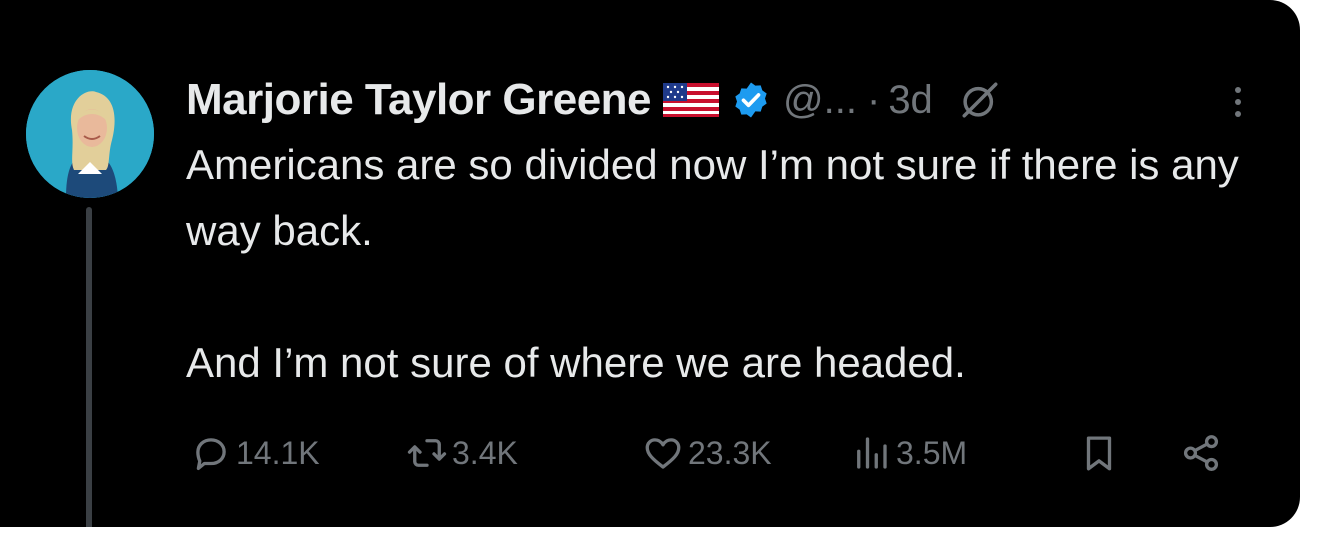  What do you see at coordinates (278, 452) in the screenshot?
I see `reply-count: 14.1K` at bounding box center [278, 452].